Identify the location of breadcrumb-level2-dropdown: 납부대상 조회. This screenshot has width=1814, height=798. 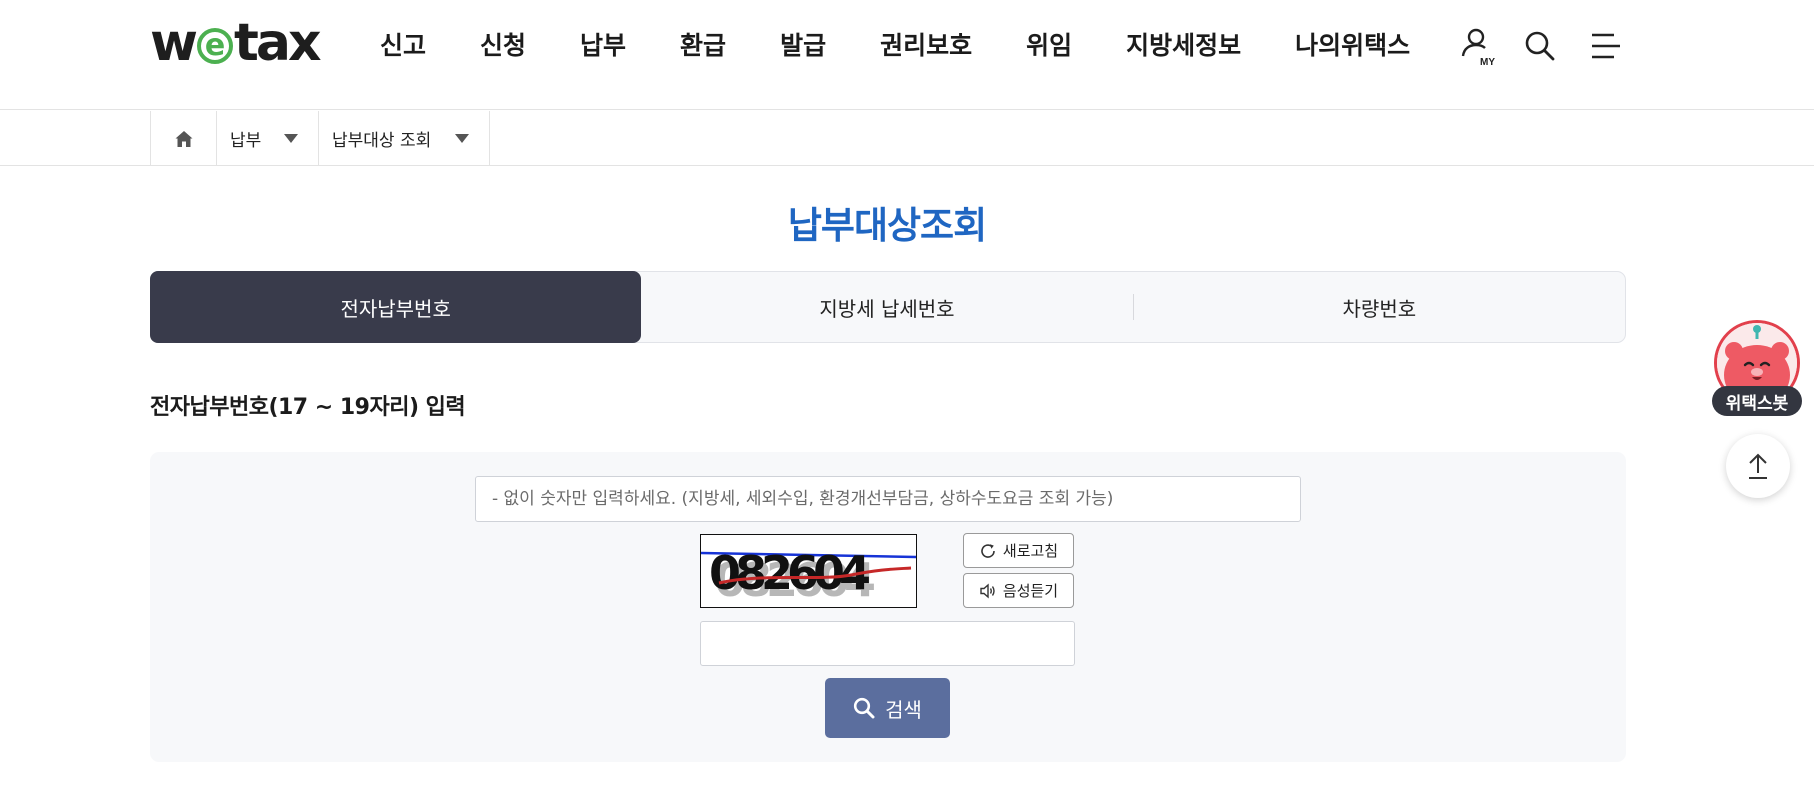
(404, 138).